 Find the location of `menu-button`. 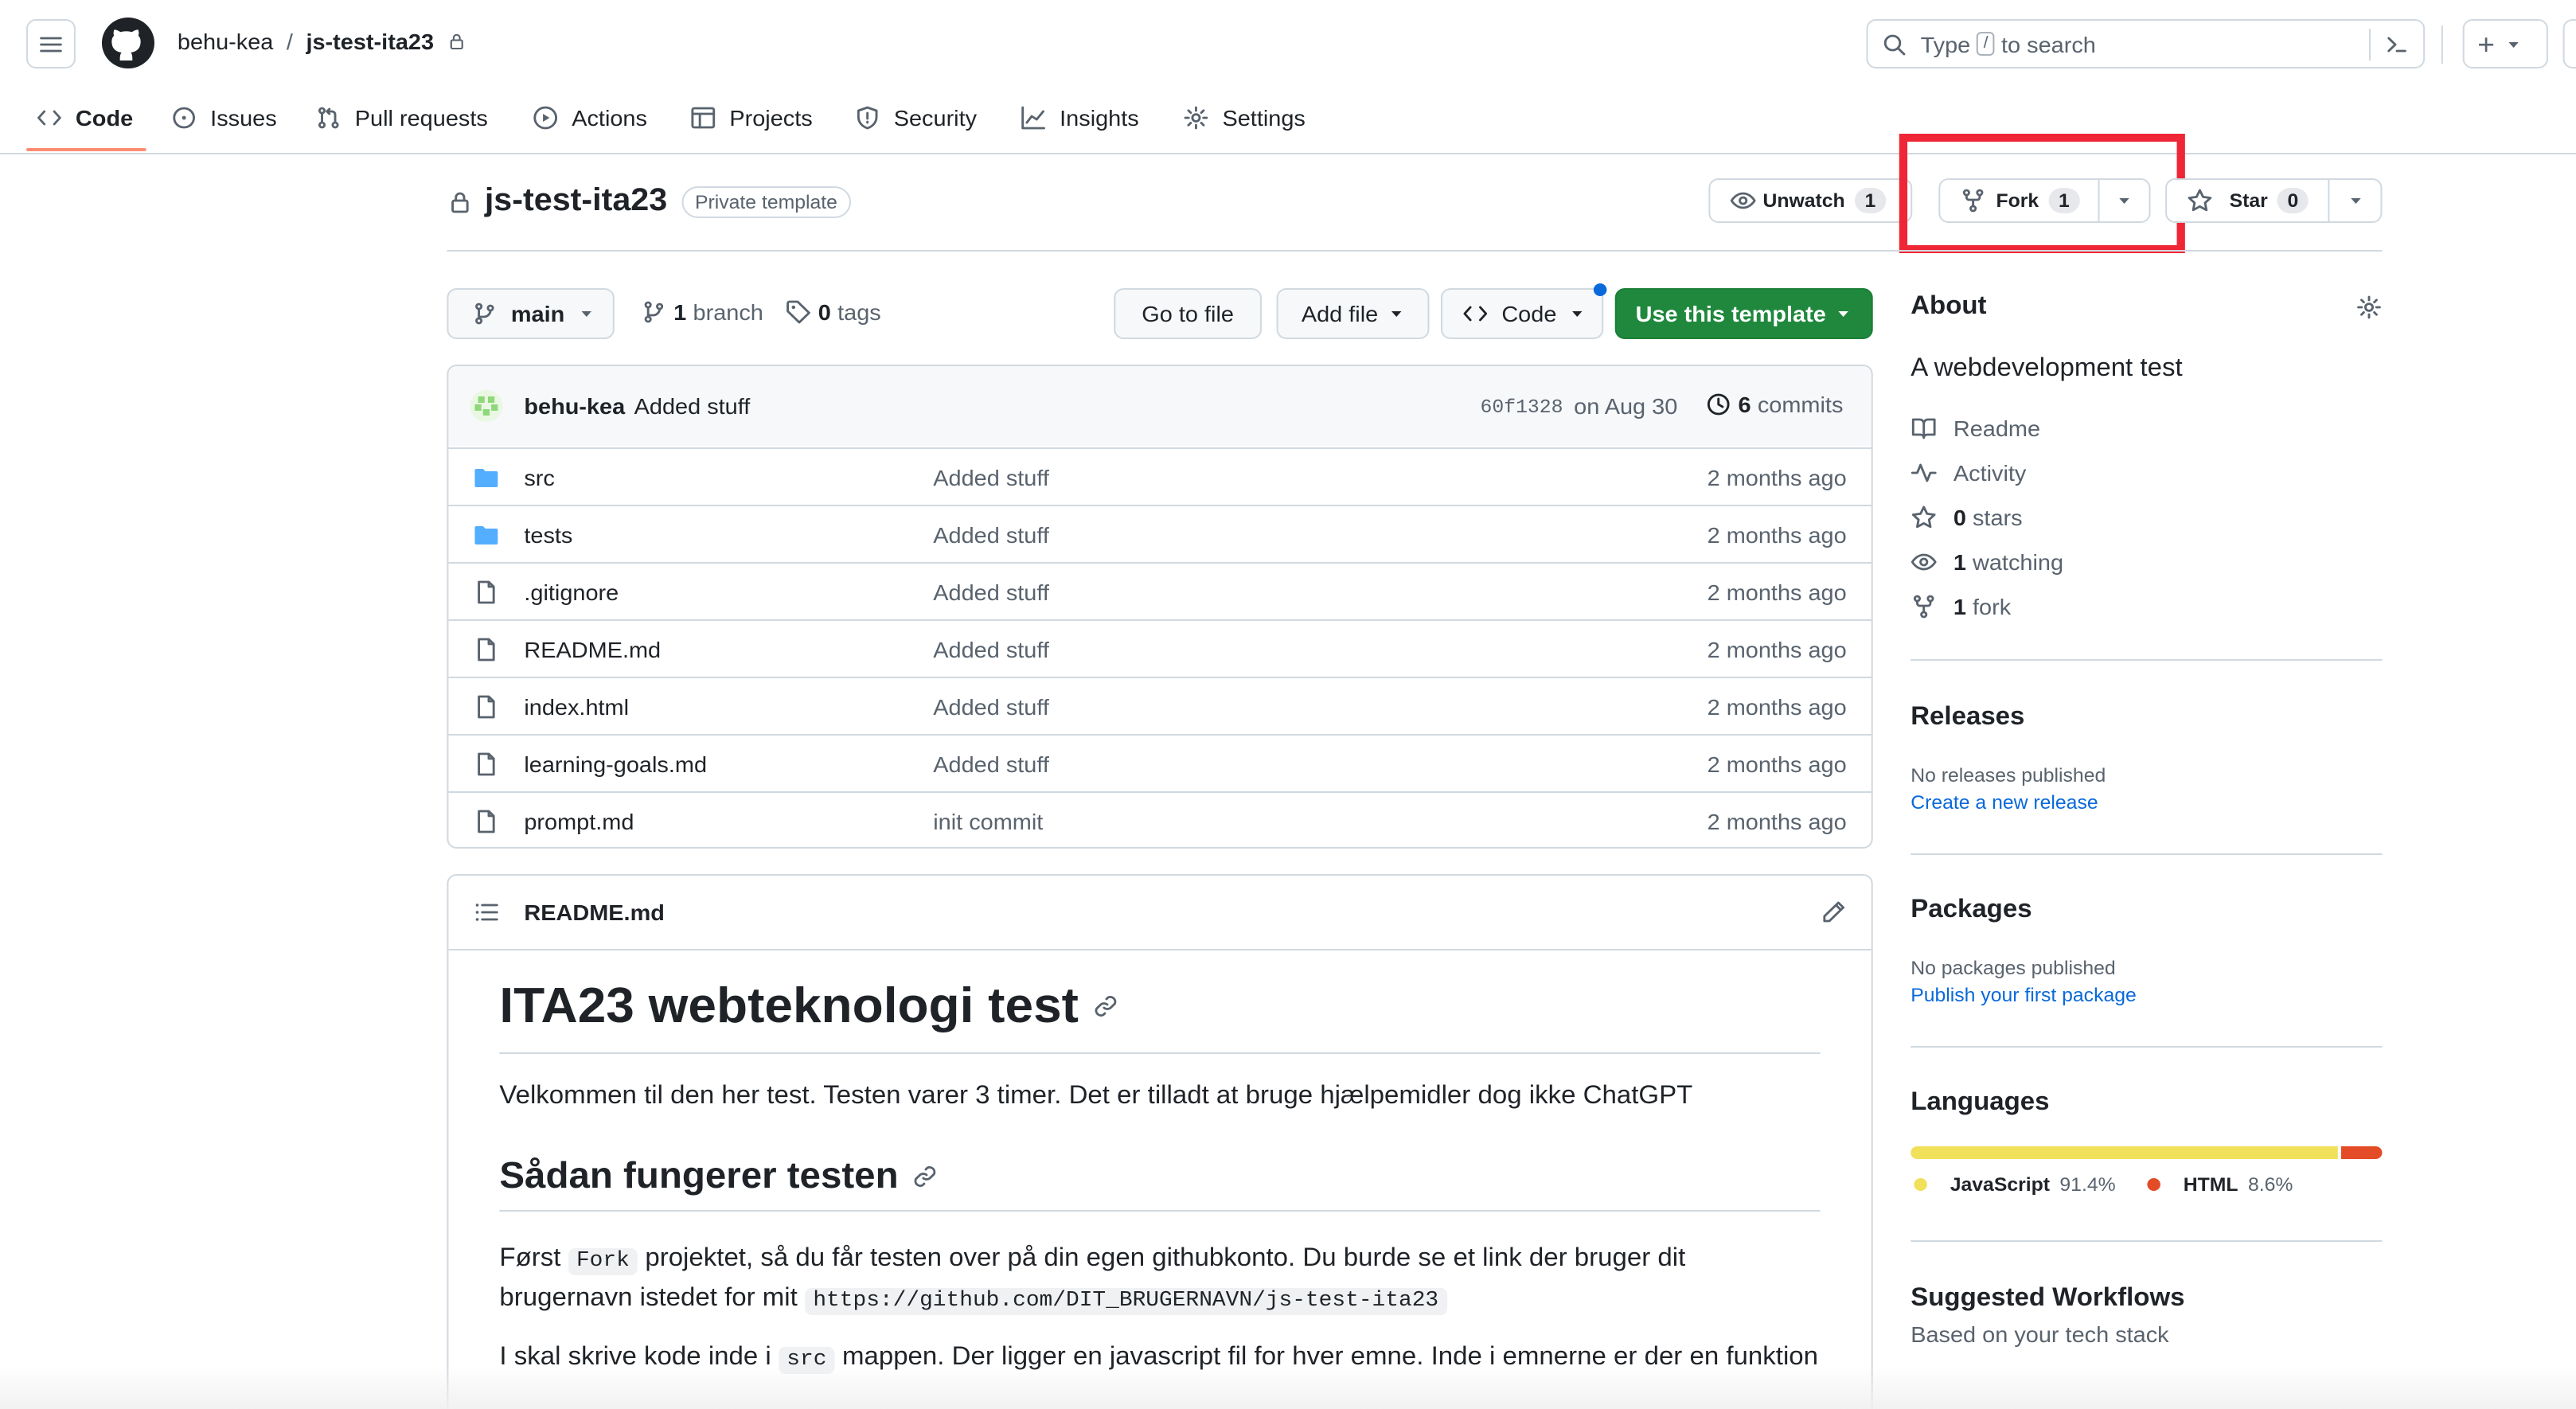

menu-button is located at coordinates (51, 43).